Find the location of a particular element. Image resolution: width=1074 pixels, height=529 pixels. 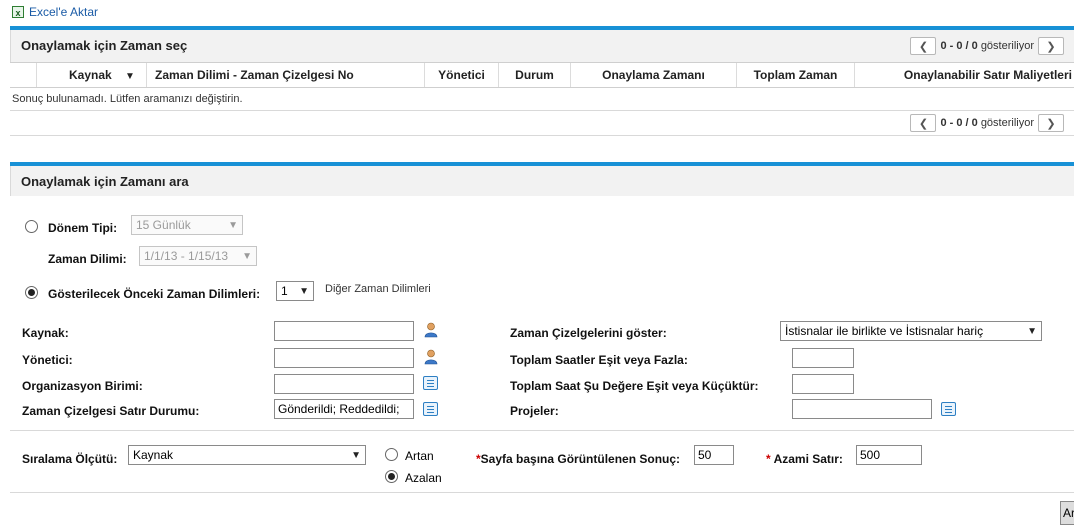

sort-asc-label: Artan is located at coordinates (419, 456).